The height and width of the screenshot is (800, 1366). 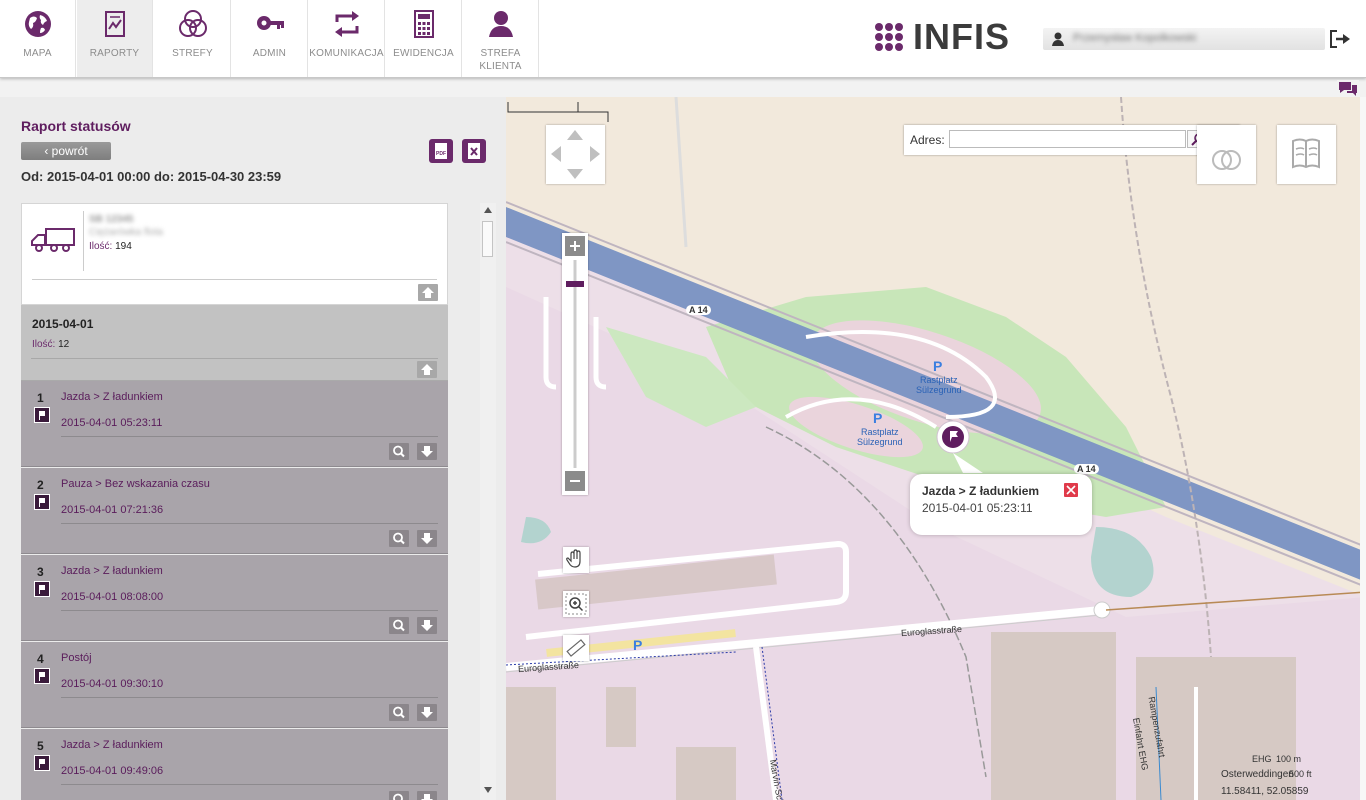 I want to click on zones-layer-button, so click(x=1226, y=154).